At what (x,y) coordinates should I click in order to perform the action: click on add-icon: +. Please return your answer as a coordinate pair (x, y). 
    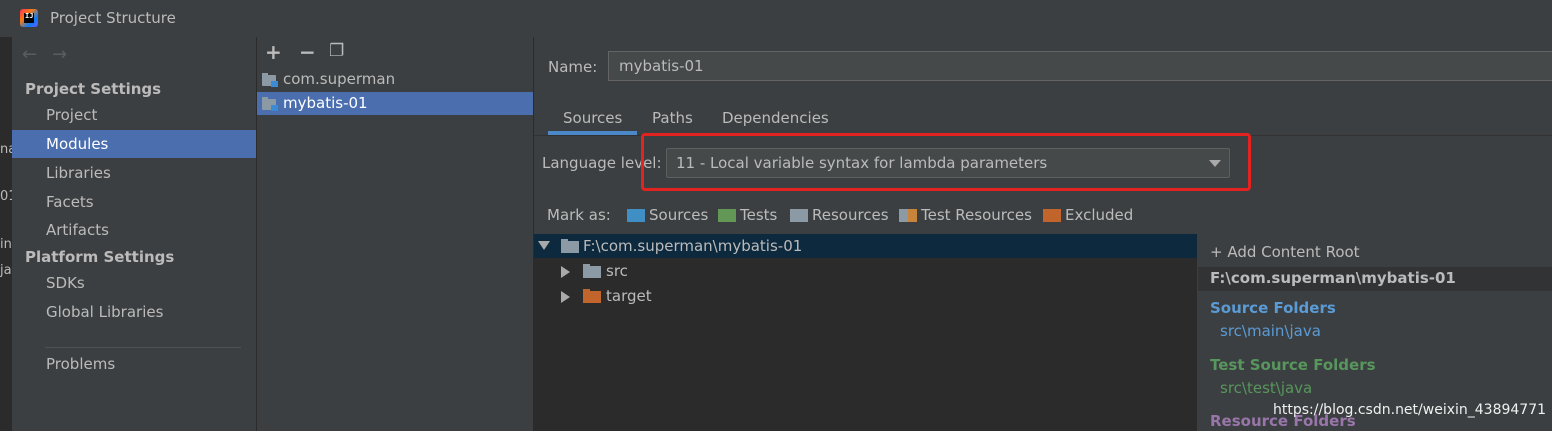
    Looking at the image, I should click on (273, 52).